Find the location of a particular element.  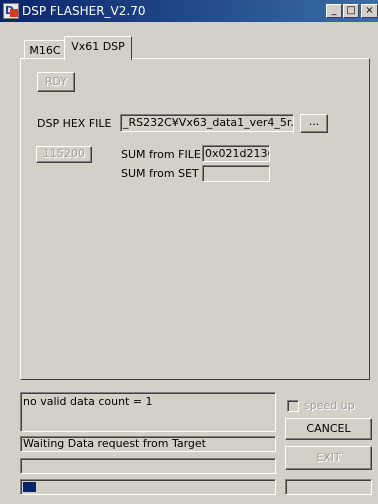

close-button: × is located at coordinates (369, 11).